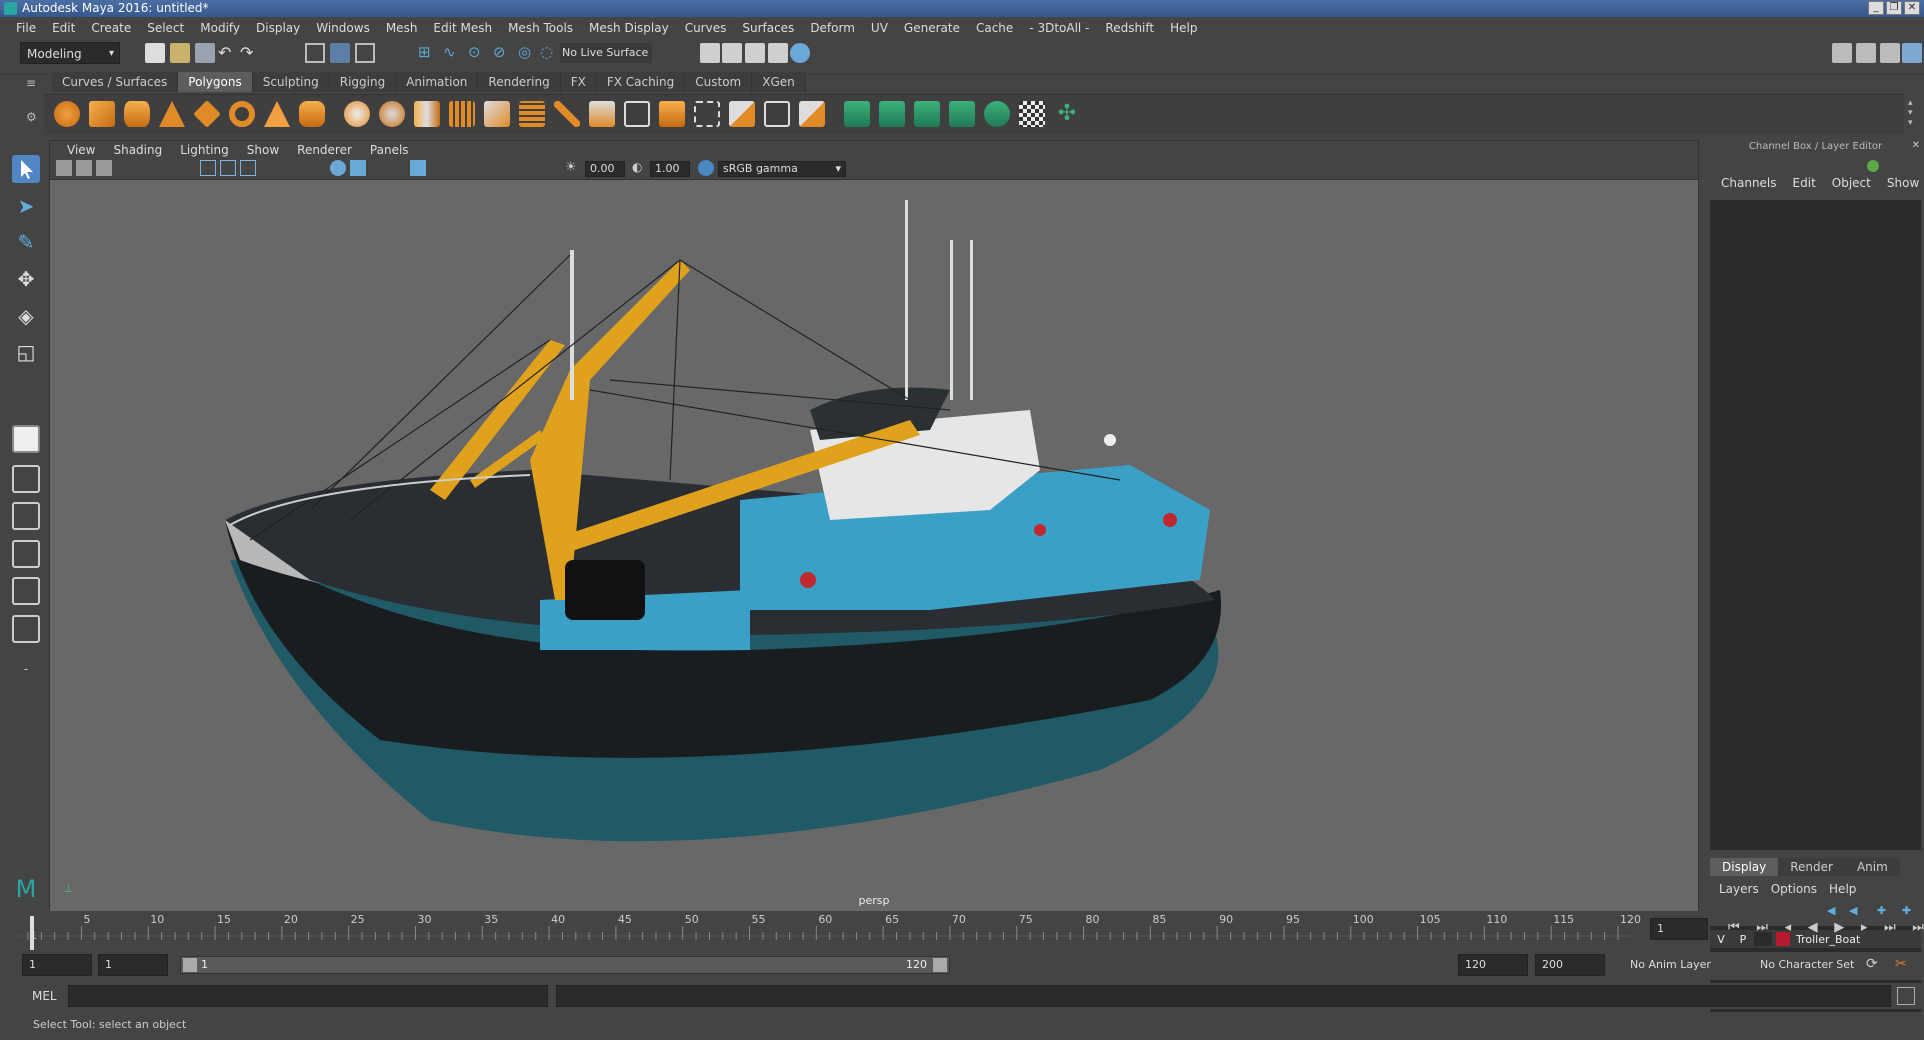  I want to click on mode-selector: Modeling ▾, so click(70, 53).